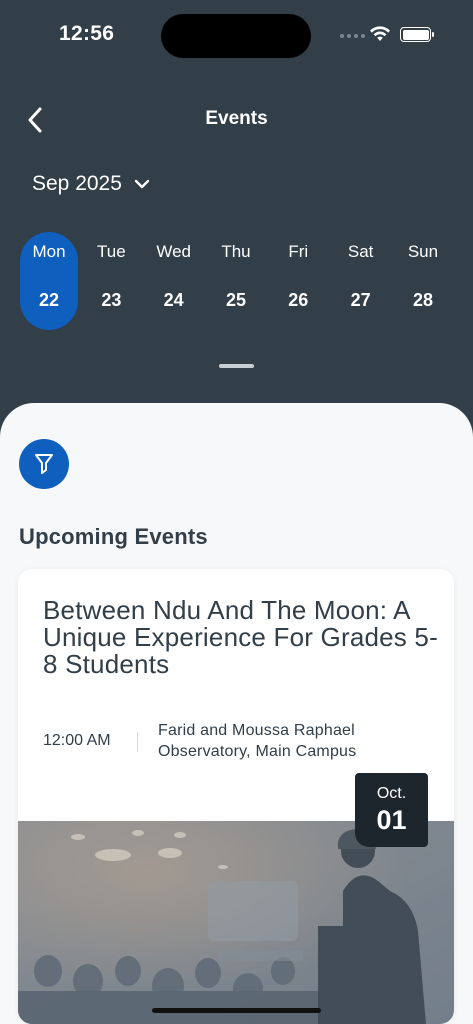  Describe the element at coordinates (423, 281) in the screenshot. I see `day-sun: Sun 28` at that location.